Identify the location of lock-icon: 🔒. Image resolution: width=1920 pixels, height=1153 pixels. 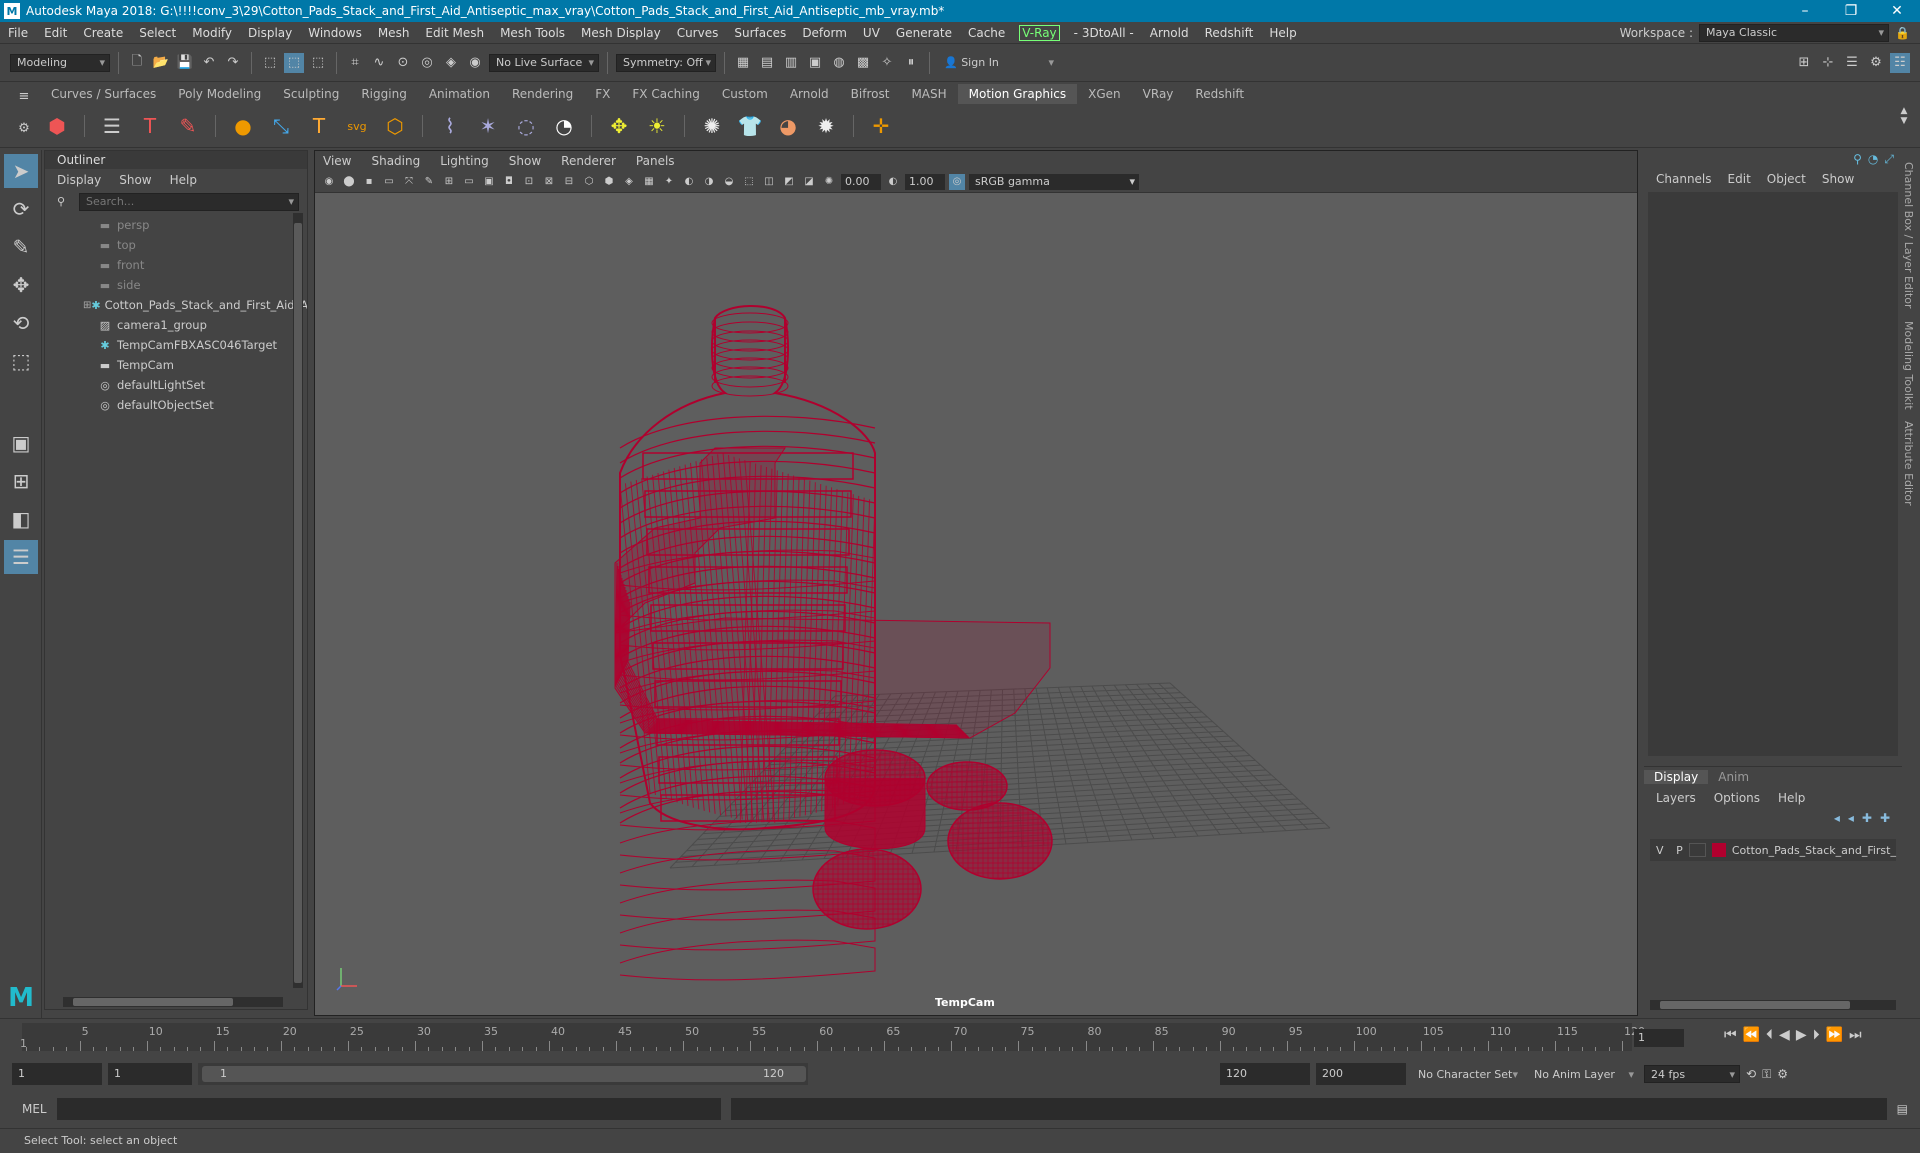
(1902, 33).